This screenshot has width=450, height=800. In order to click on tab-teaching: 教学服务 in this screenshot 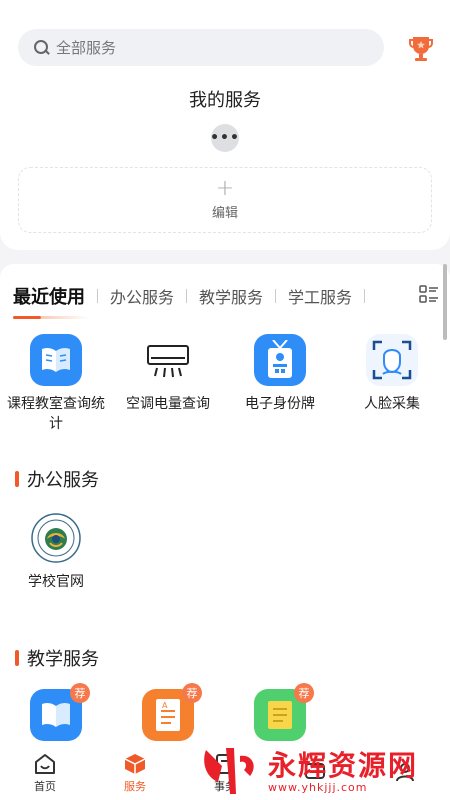, I will do `click(231, 296)`.